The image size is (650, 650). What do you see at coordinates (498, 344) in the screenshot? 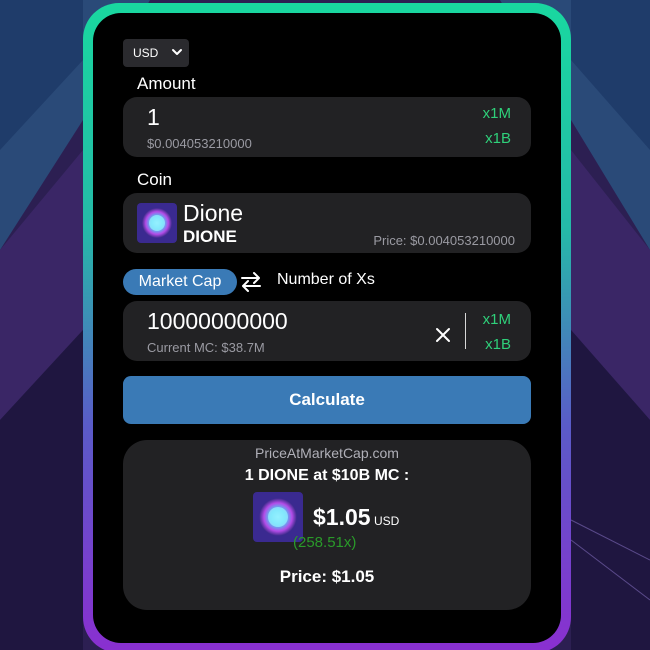
I see `market-cap-x1b-button: x1B` at bounding box center [498, 344].